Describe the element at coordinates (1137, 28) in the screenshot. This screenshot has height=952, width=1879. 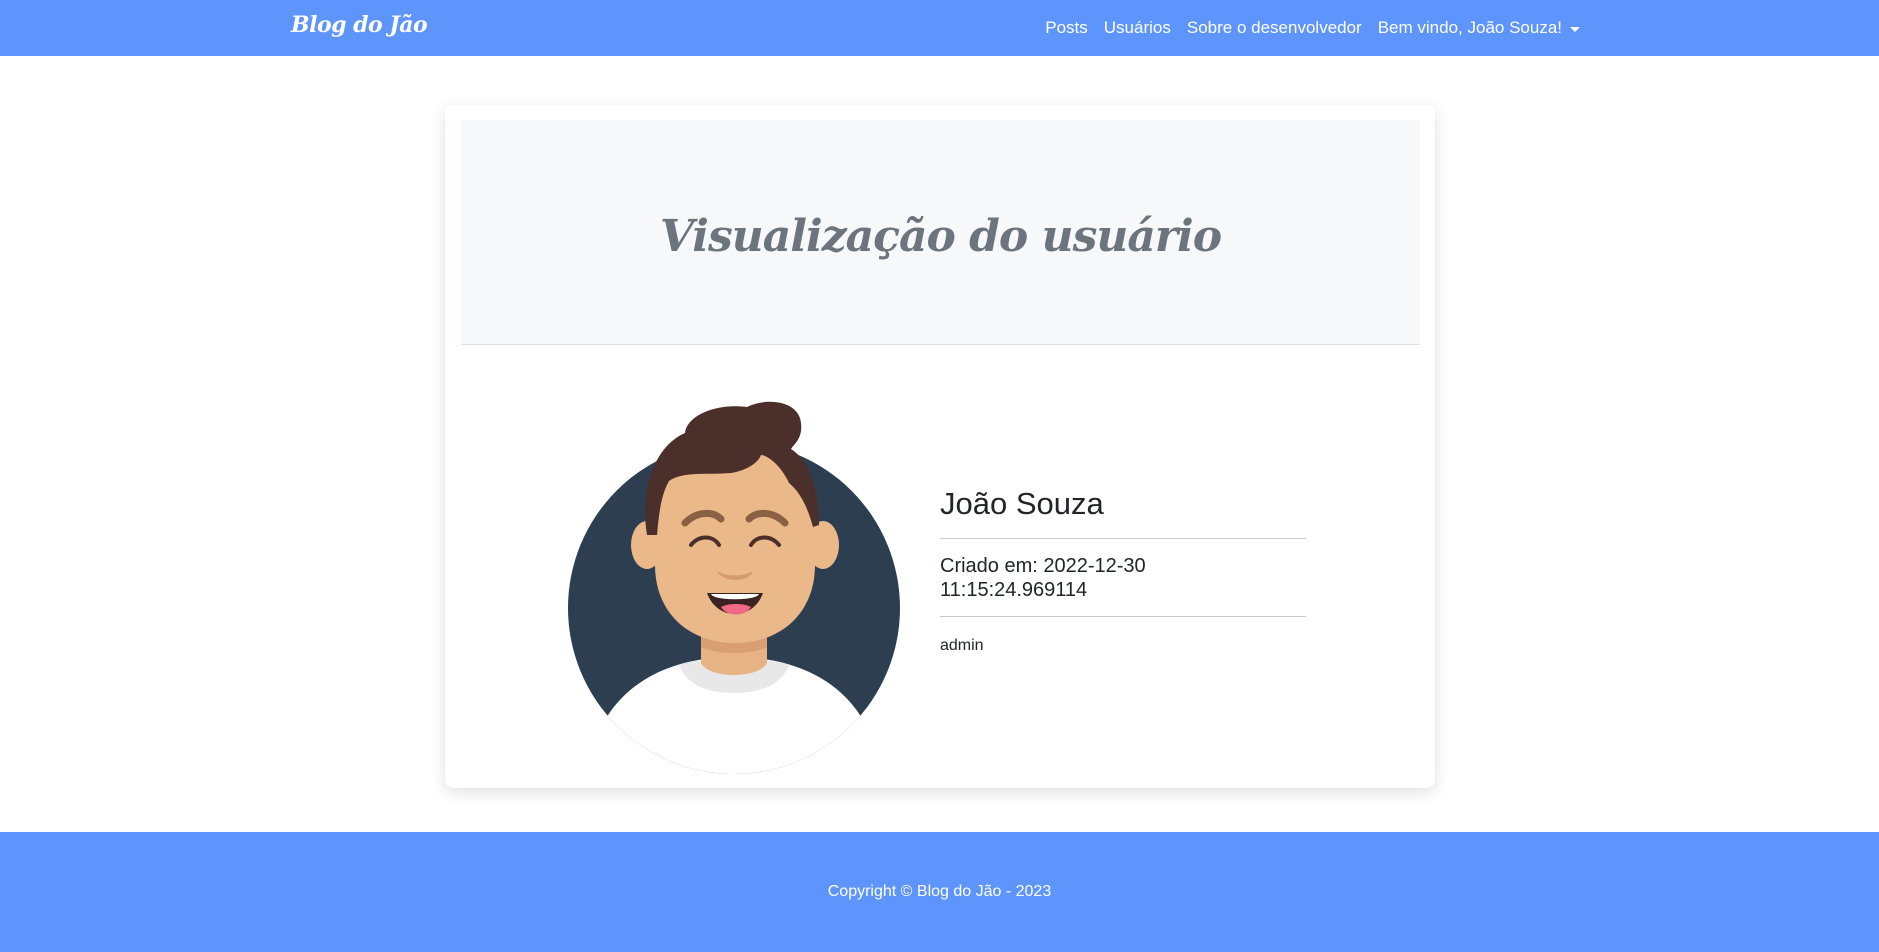
I see `nav-link-users: Usuários` at that location.